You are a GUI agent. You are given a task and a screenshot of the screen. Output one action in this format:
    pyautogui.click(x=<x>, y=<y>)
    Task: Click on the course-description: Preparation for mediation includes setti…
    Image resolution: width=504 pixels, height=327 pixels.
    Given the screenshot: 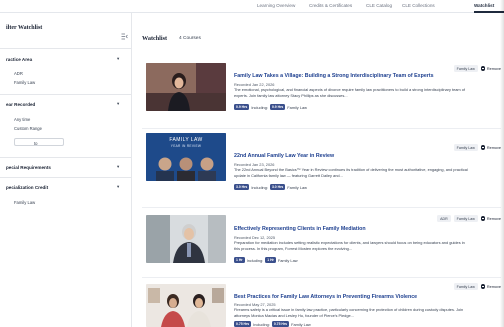 What is the action you would take?
    pyautogui.click(x=349, y=245)
    